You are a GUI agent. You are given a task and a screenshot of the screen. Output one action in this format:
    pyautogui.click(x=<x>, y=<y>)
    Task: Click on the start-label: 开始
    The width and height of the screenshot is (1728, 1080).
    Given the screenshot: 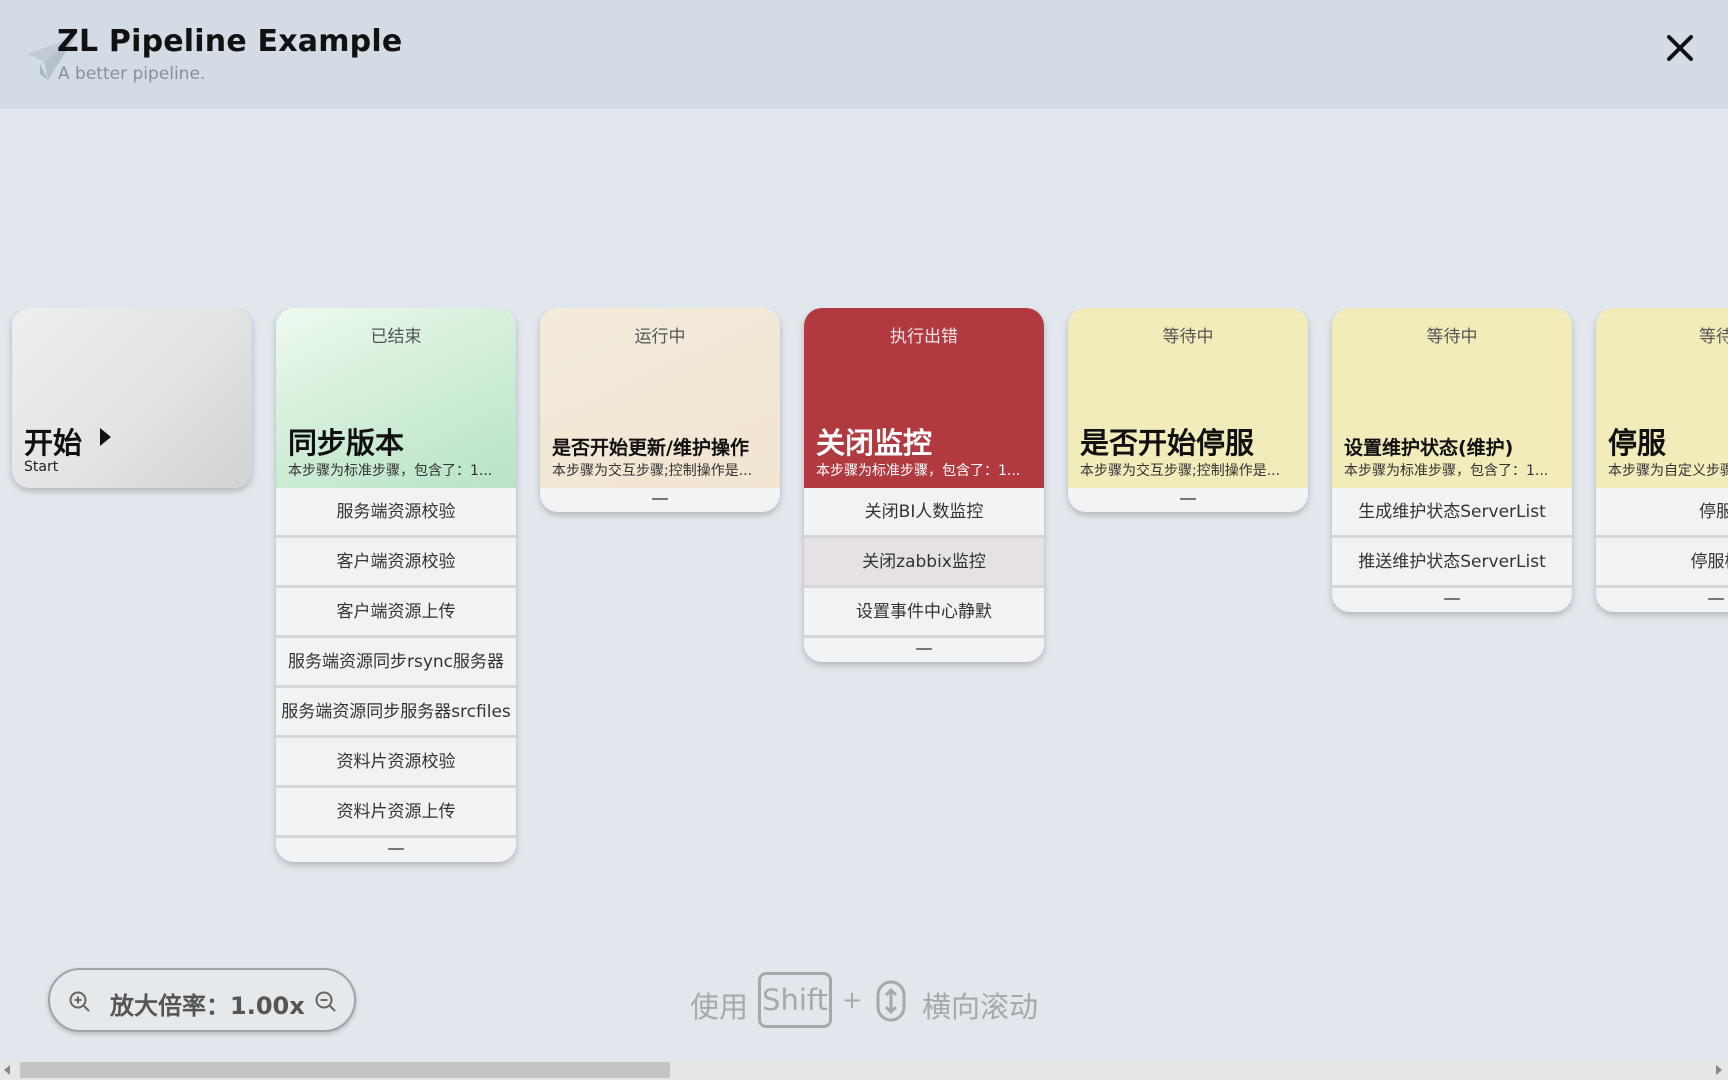 What is the action you would take?
    pyautogui.click(x=53, y=443)
    